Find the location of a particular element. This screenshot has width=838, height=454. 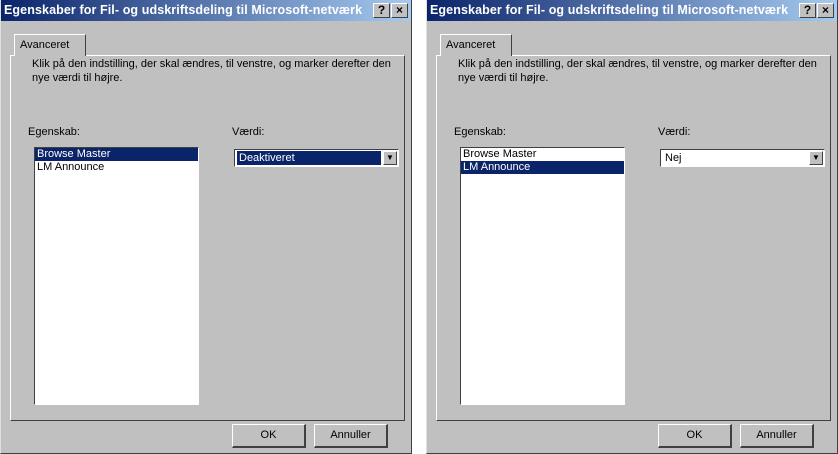

value-dropdown-selected: Deaktiveret is located at coordinates (309, 158).